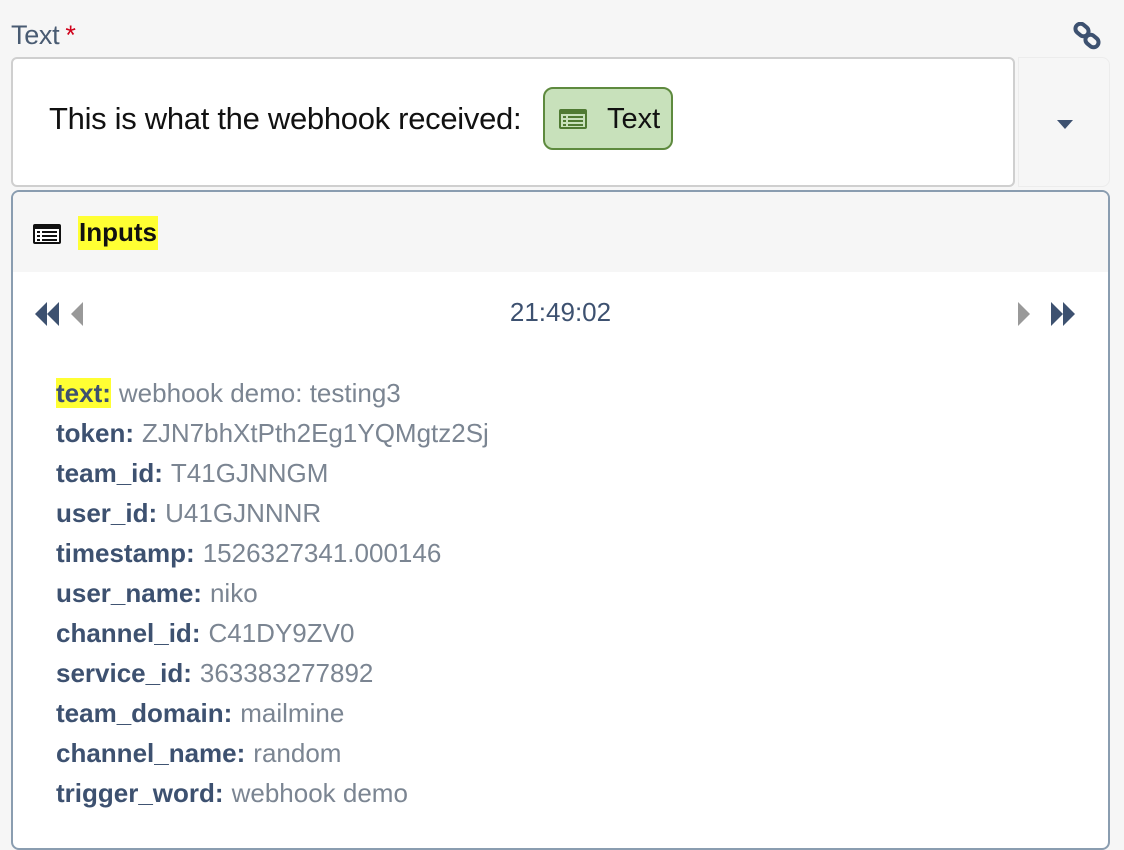  I want to click on chevron-right-icon, so click(1025, 314).